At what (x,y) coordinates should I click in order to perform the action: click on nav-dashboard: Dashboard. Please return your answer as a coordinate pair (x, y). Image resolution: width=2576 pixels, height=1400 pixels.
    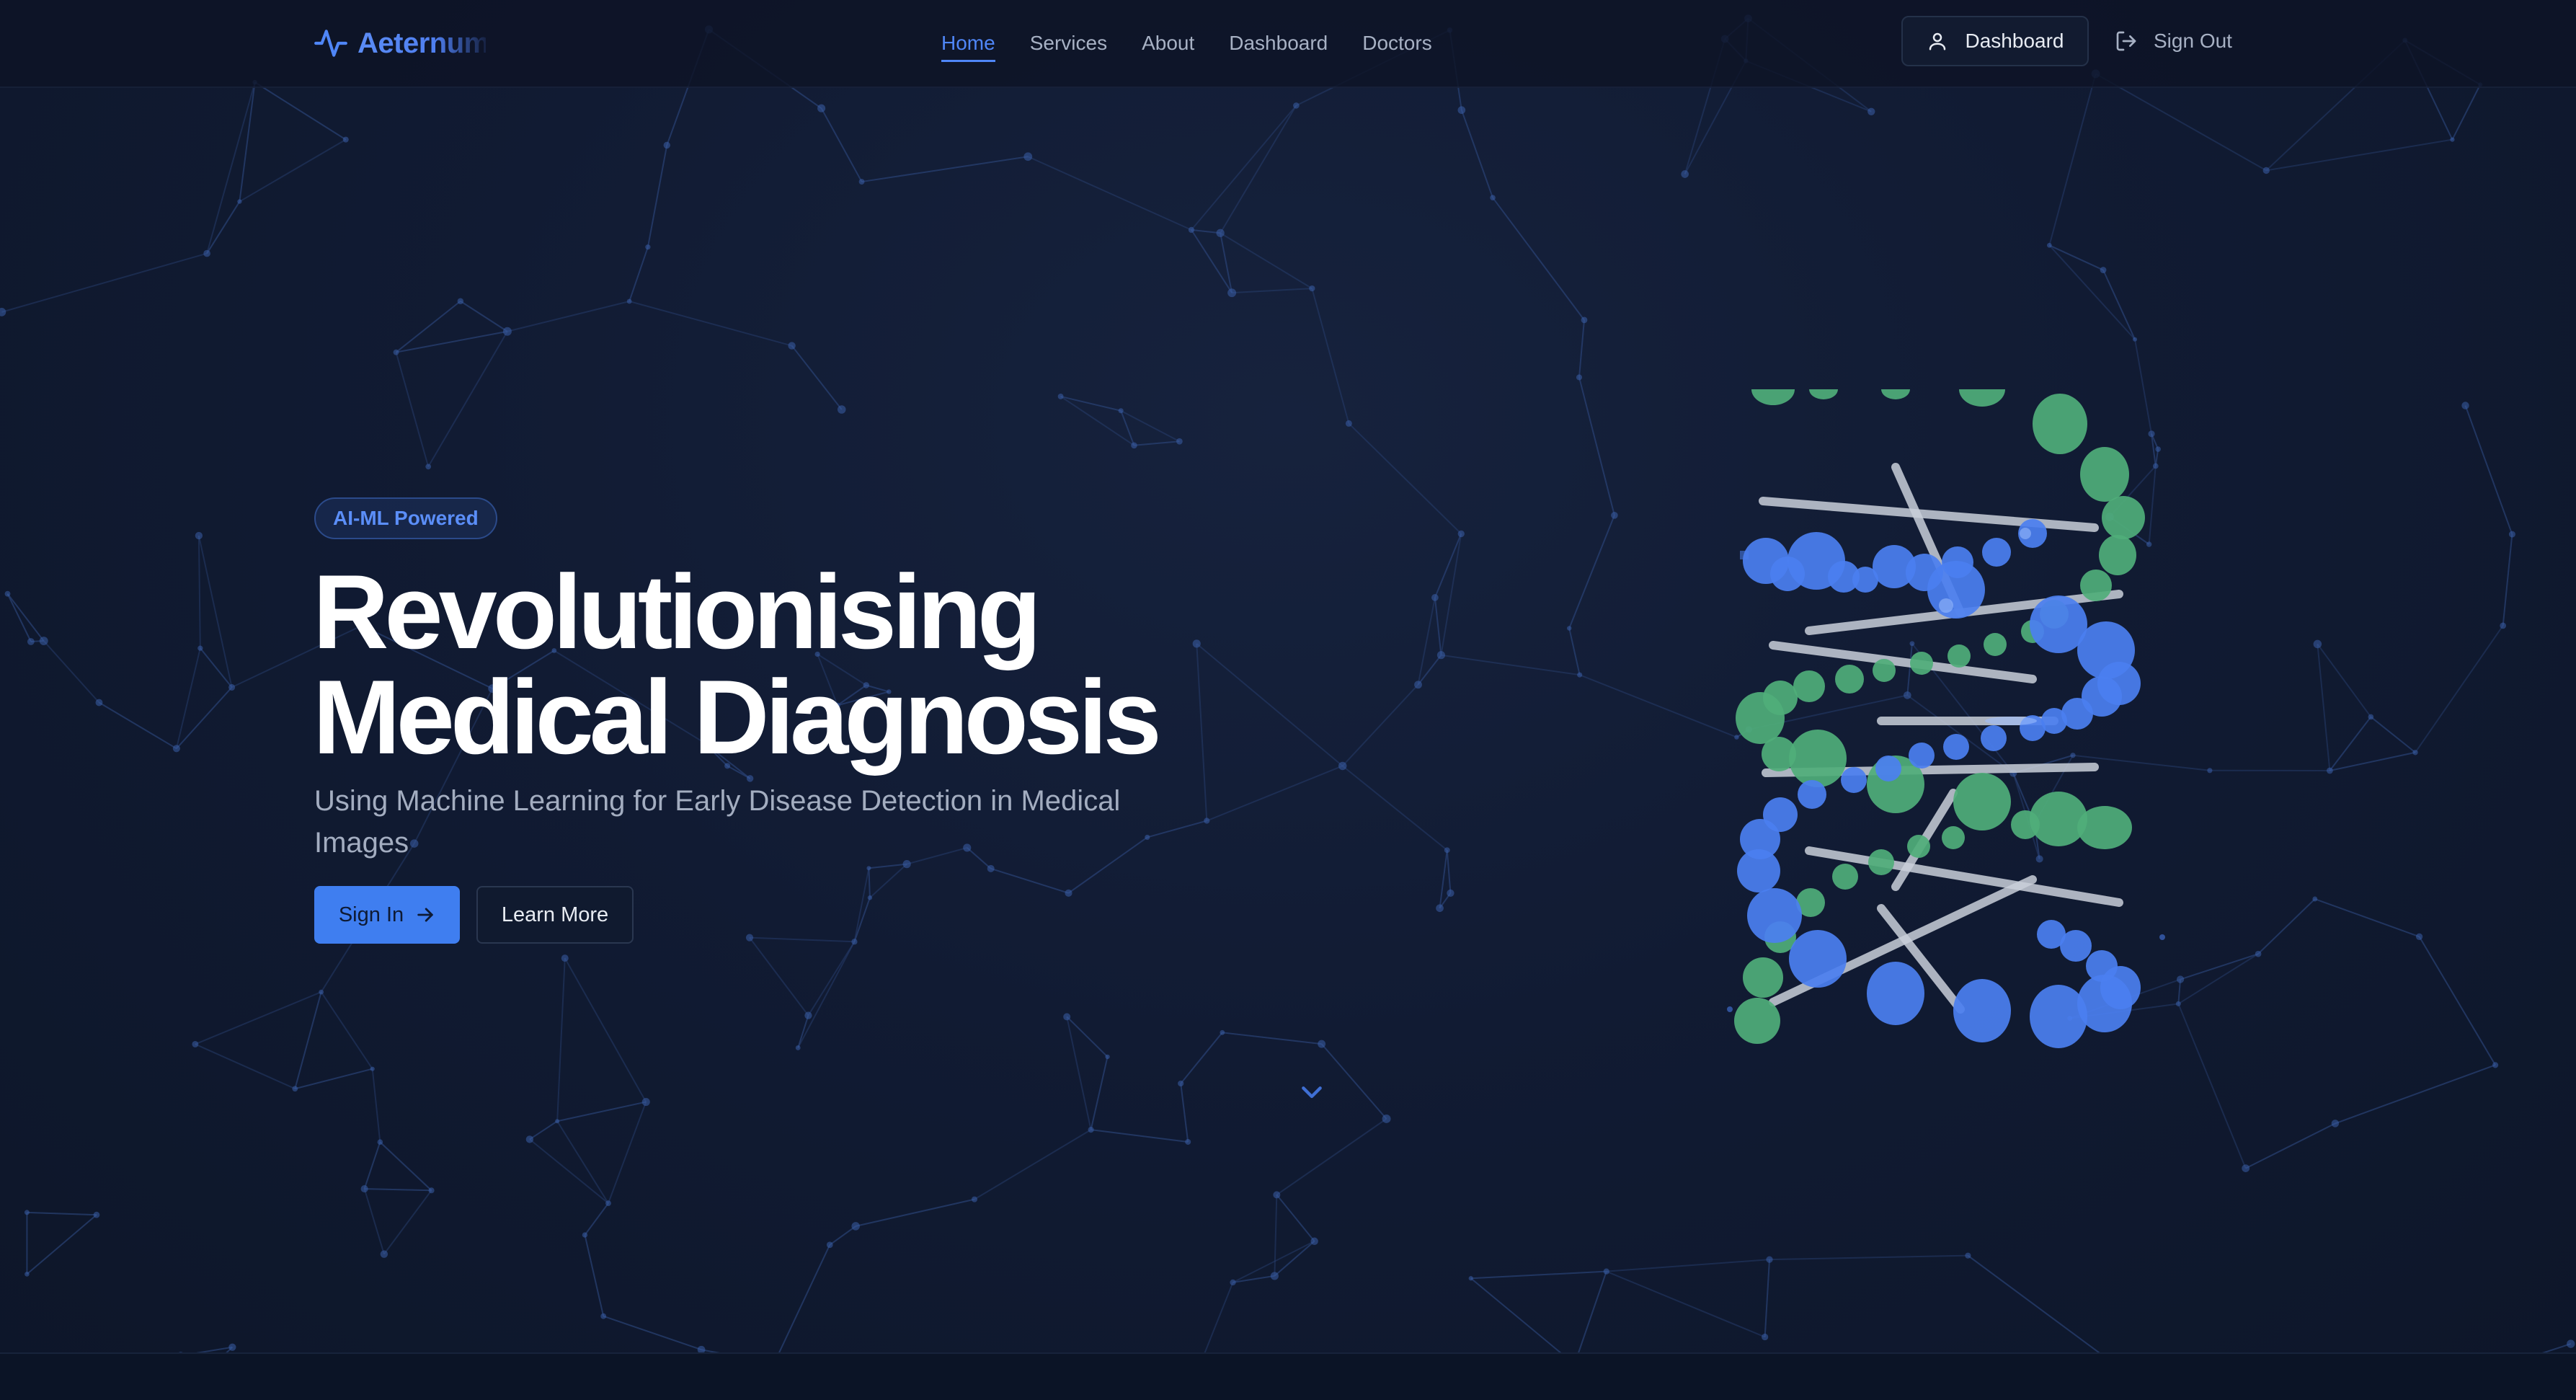
    Looking at the image, I should click on (1278, 44).